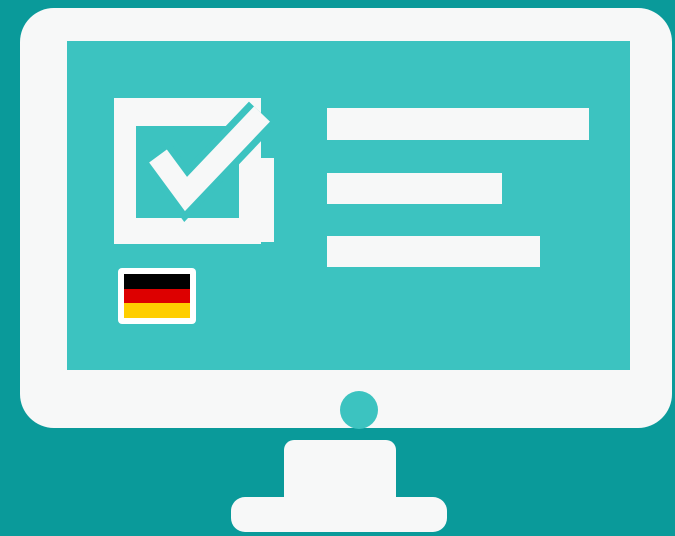  I want to click on flag-stripe-gold, so click(157, 311).